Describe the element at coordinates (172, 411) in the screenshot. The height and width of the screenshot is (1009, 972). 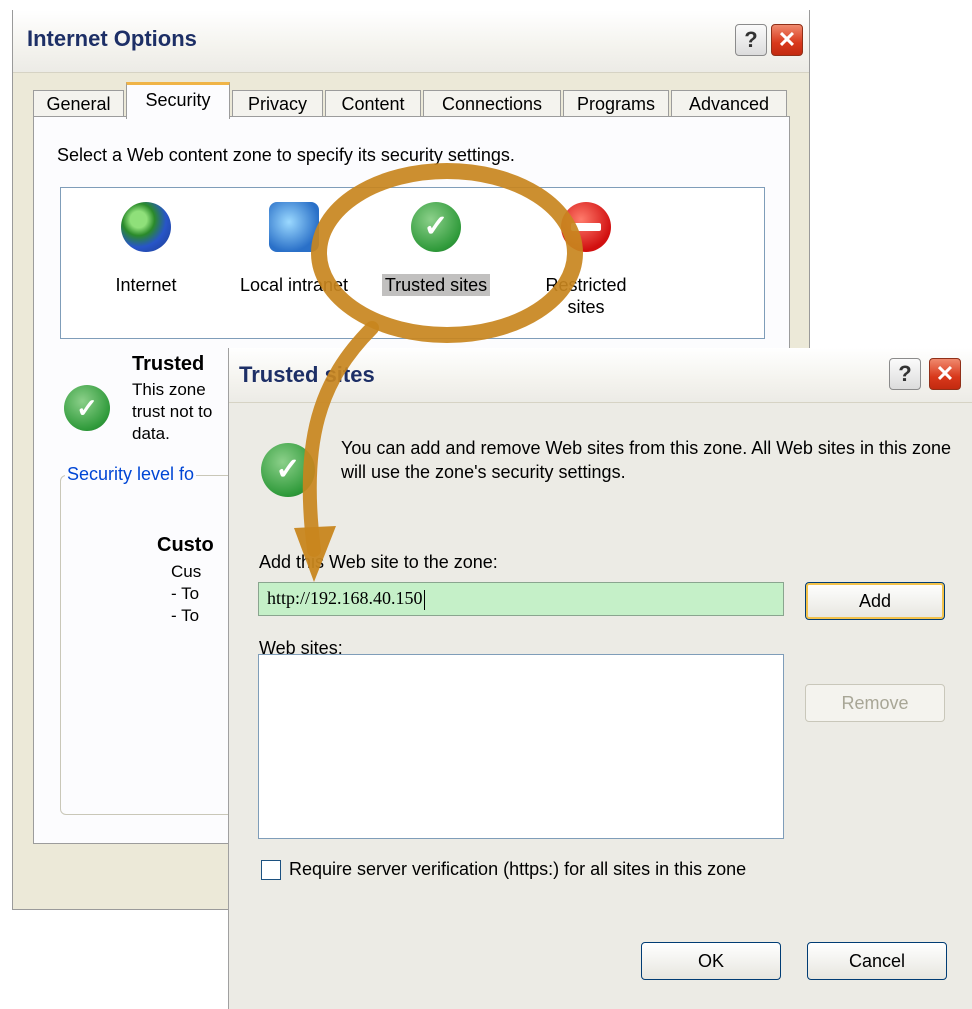
I see `zone-description-text: This zone trust not to data.` at that location.